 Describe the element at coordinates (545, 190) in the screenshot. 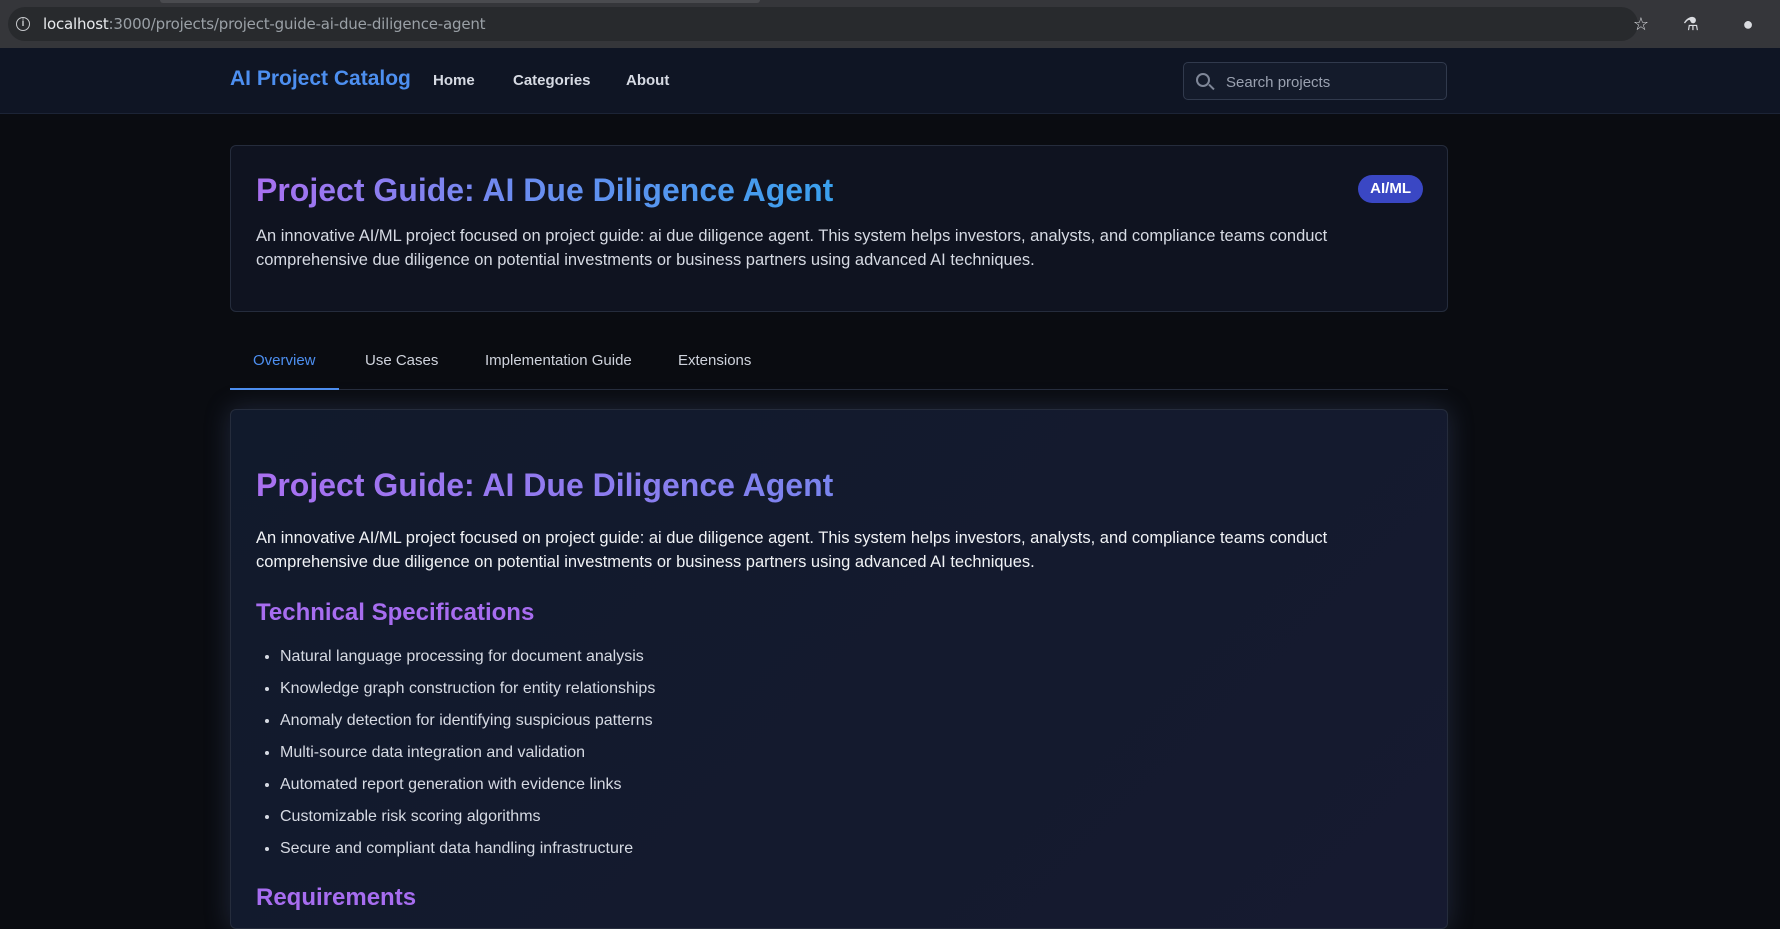

I see `project-title: Project Guide: AI Due Diligence Agent` at that location.